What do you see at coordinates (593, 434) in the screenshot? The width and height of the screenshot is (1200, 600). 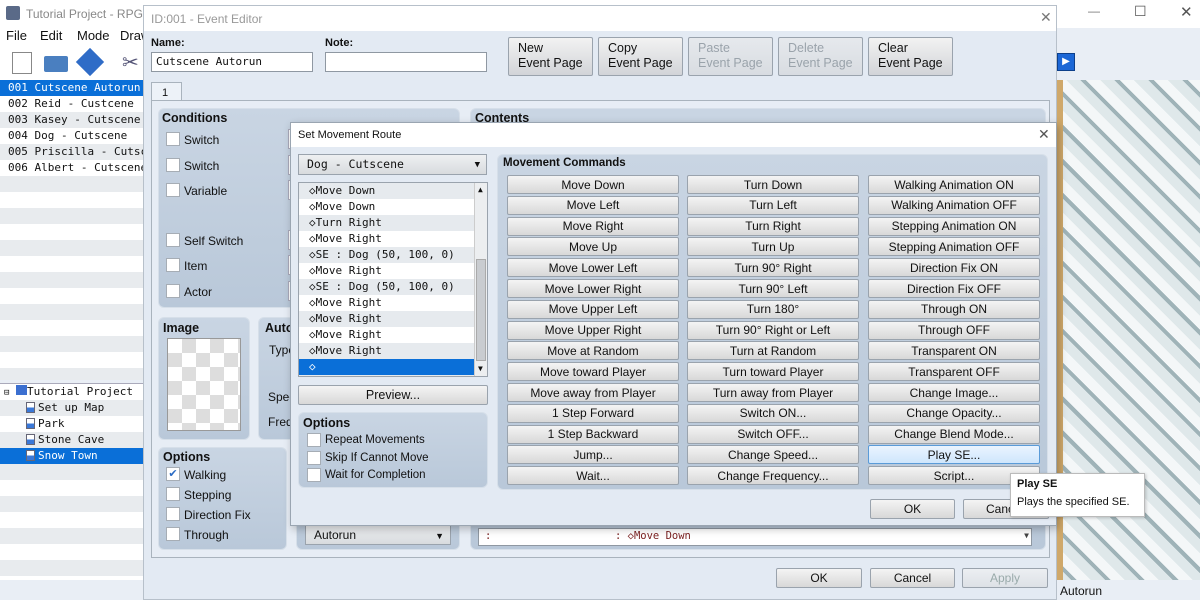 I see `command-button-1-step-backward: 1 Step Backward` at bounding box center [593, 434].